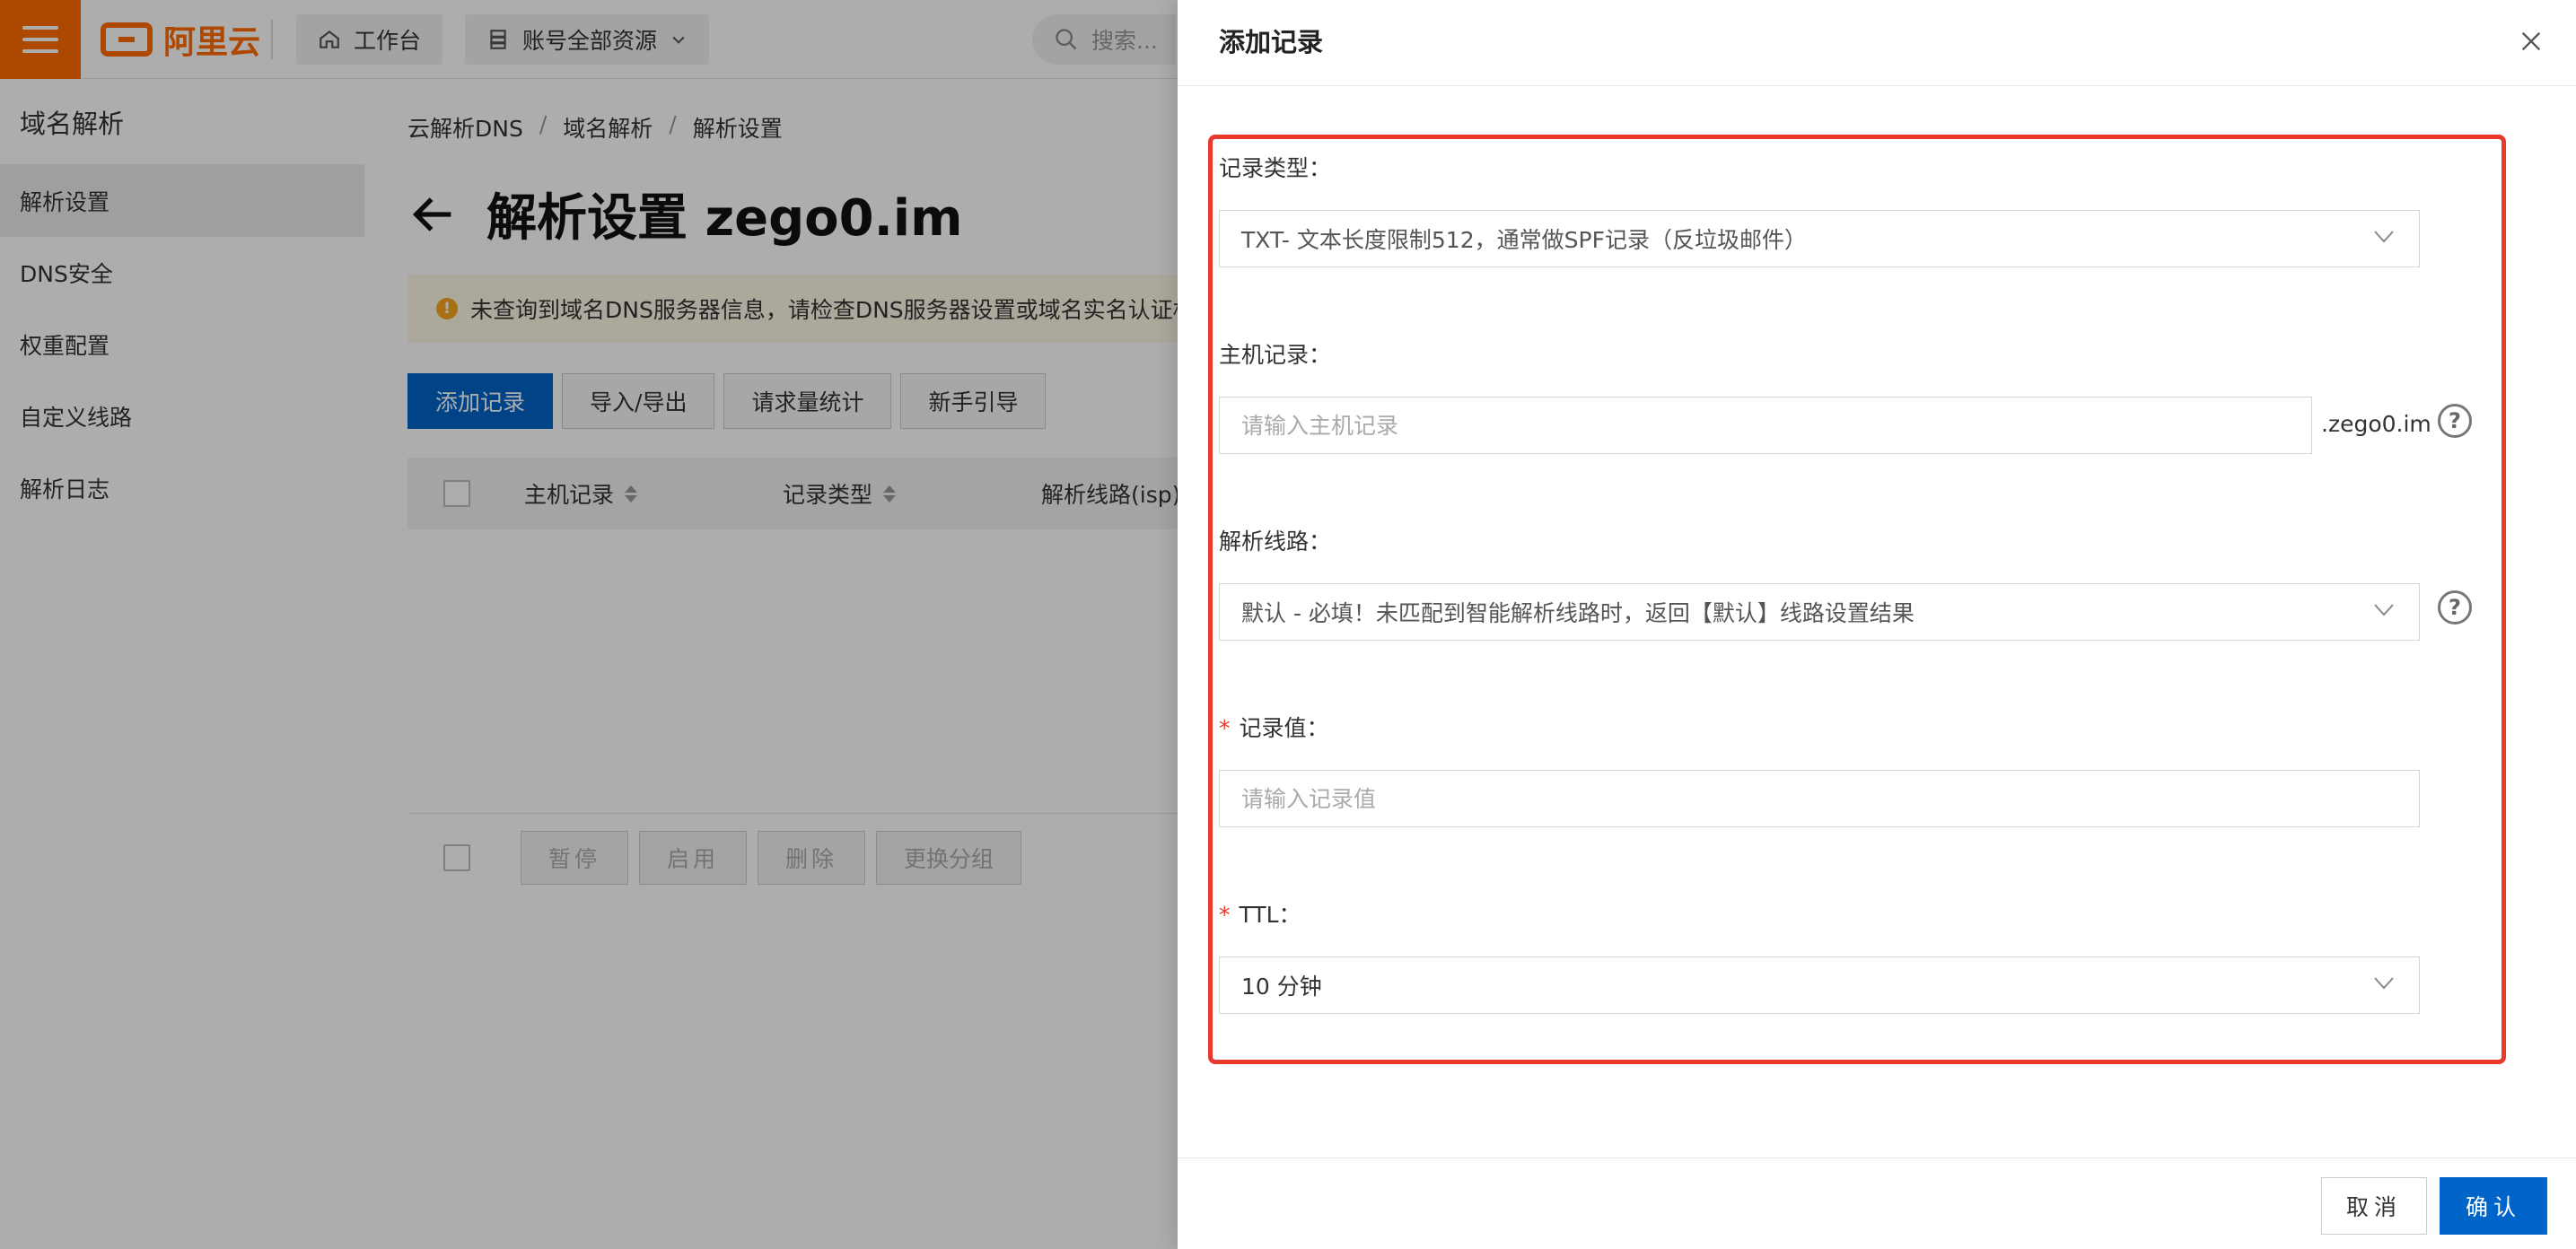 This screenshot has width=2576, height=1249. What do you see at coordinates (1765, 426) in the screenshot?
I see `host-record-input` at bounding box center [1765, 426].